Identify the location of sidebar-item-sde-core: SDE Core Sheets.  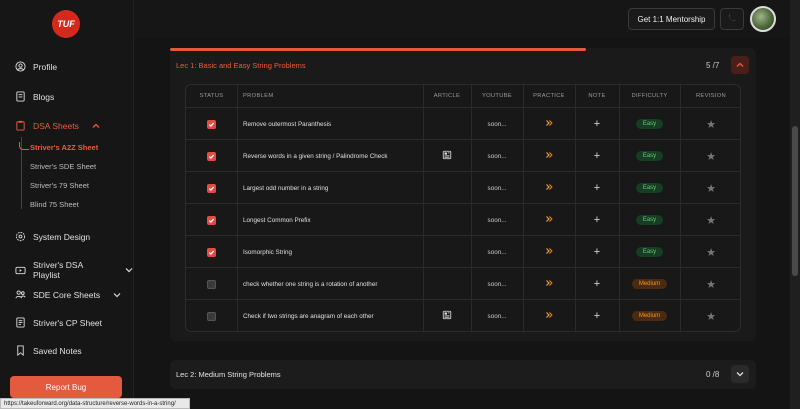
(68, 294).